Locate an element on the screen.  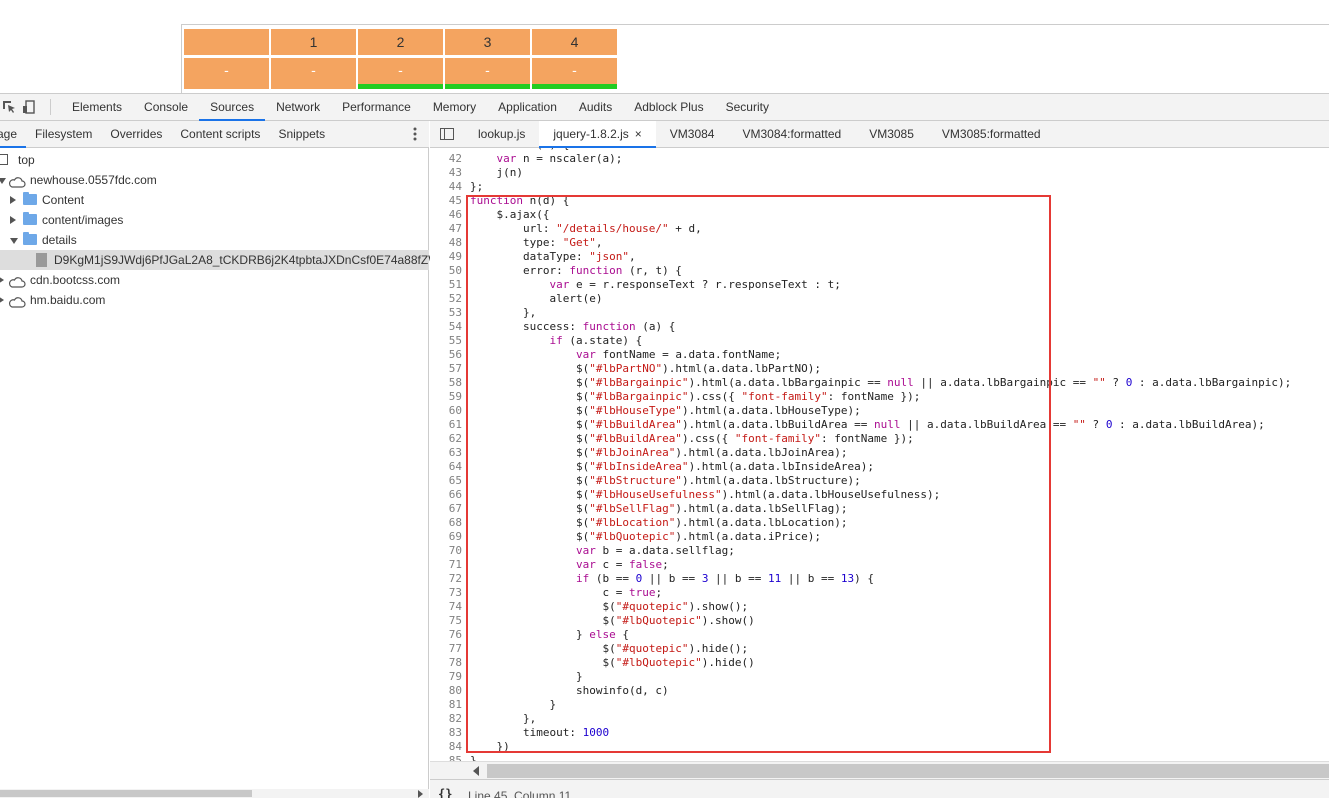
tab-audits: Audits is located at coordinates (595, 107).